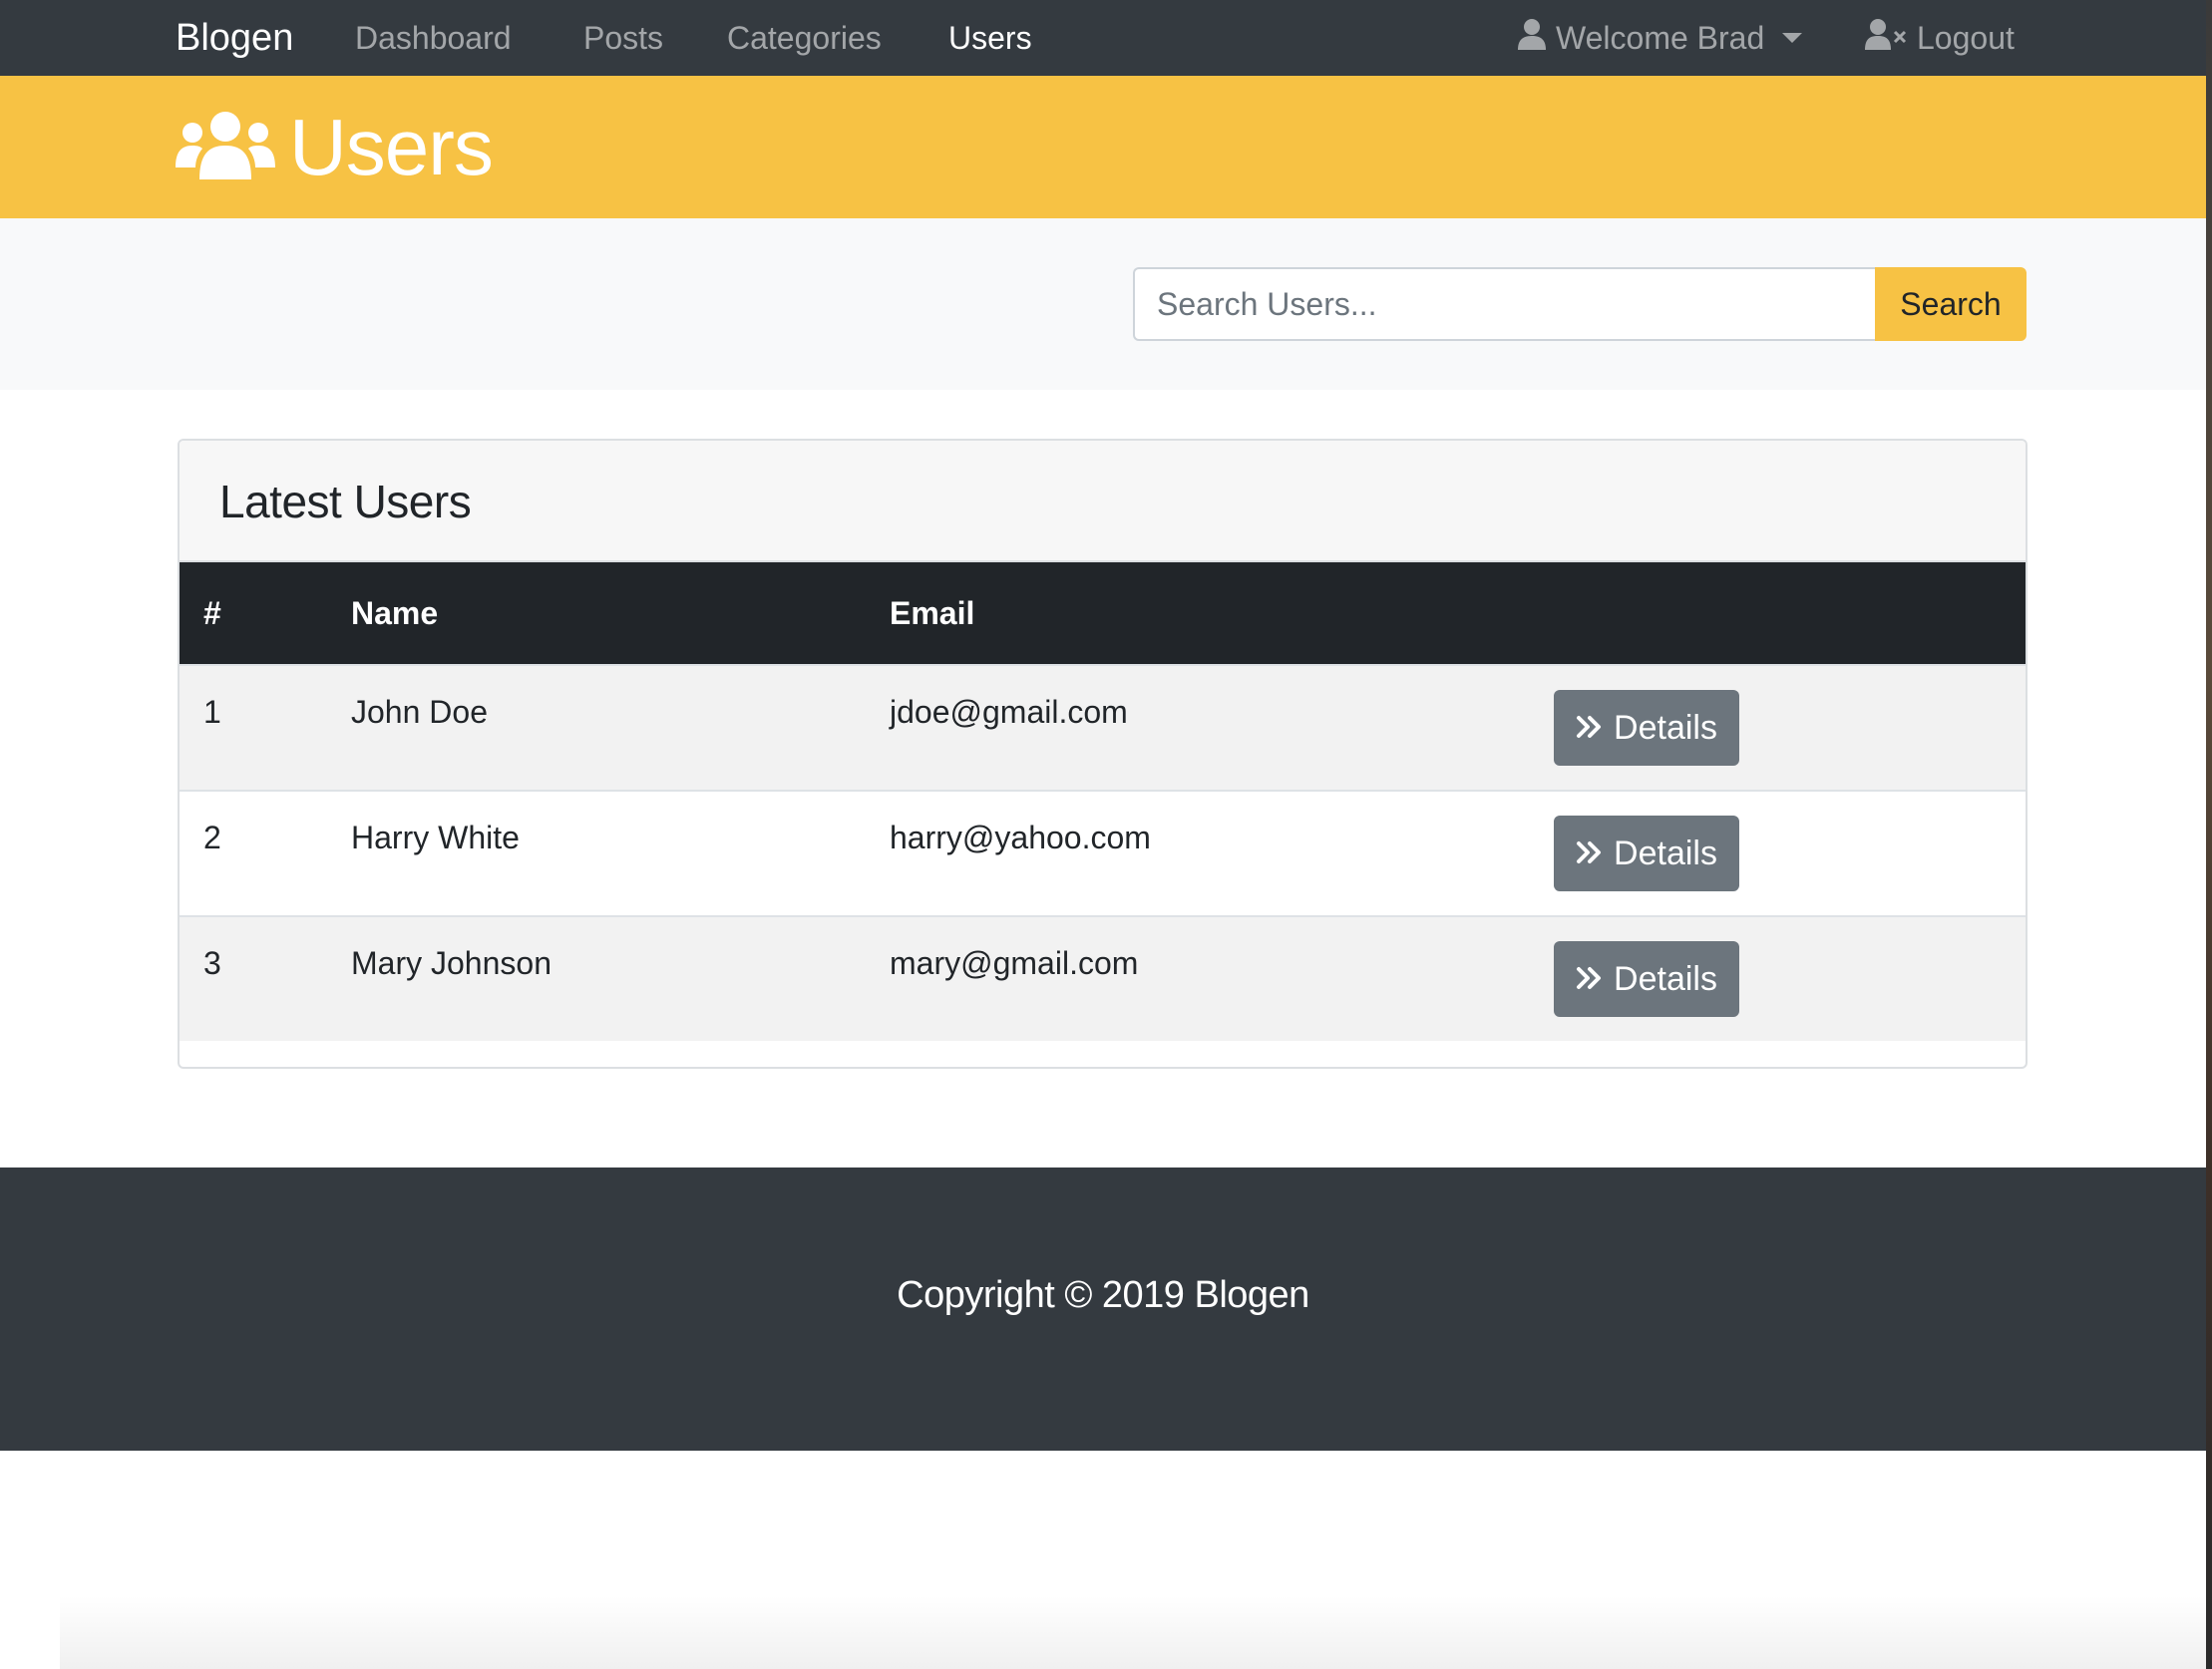 This screenshot has height=1669, width=2212. Describe the element at coordinates (451, 963) in the screenshot. I see `user-name: Mary Johnson` at that location.